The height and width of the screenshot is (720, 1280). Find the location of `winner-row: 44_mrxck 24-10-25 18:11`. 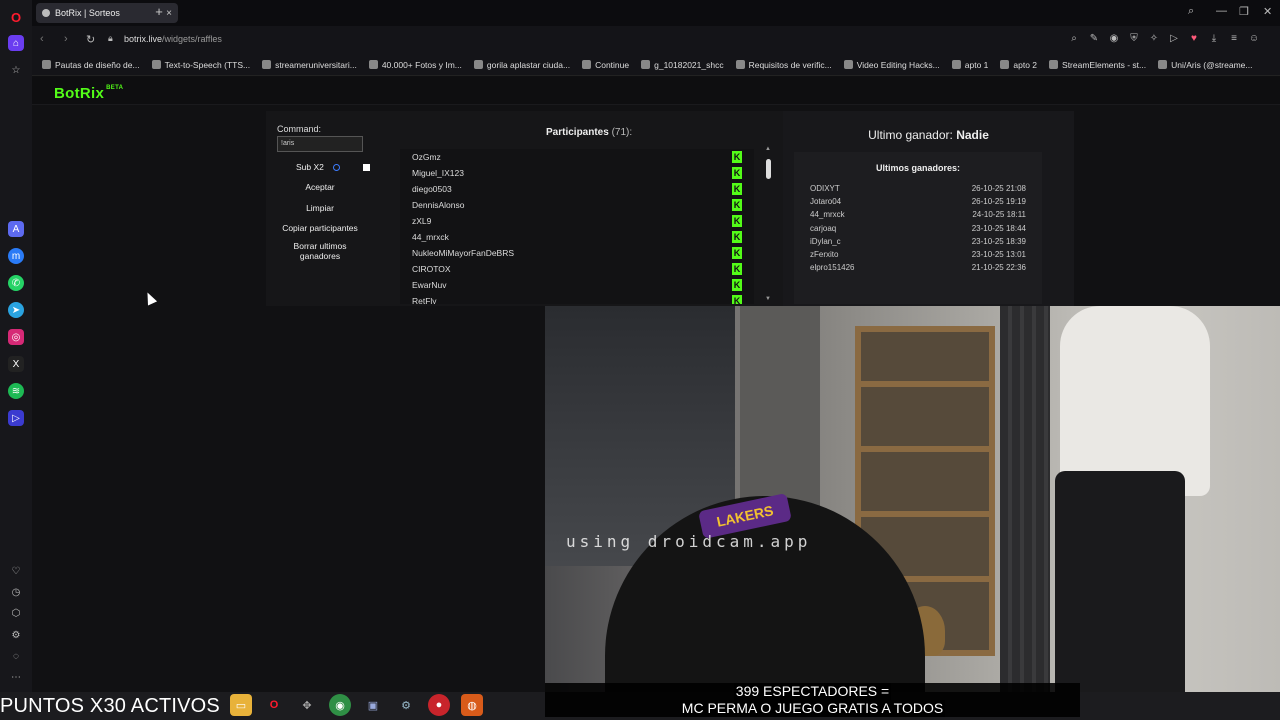

winner-row: 44_mrxck 24-10-25 18:11 is located at coordinates (918, 214).